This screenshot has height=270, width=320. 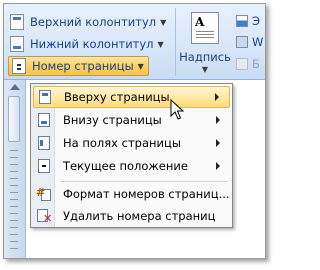 What do you see at coordinates (256, 21) in the screenshot?
I see `ribbon-partial-label-1: Э` at bounding box center [256, 21].